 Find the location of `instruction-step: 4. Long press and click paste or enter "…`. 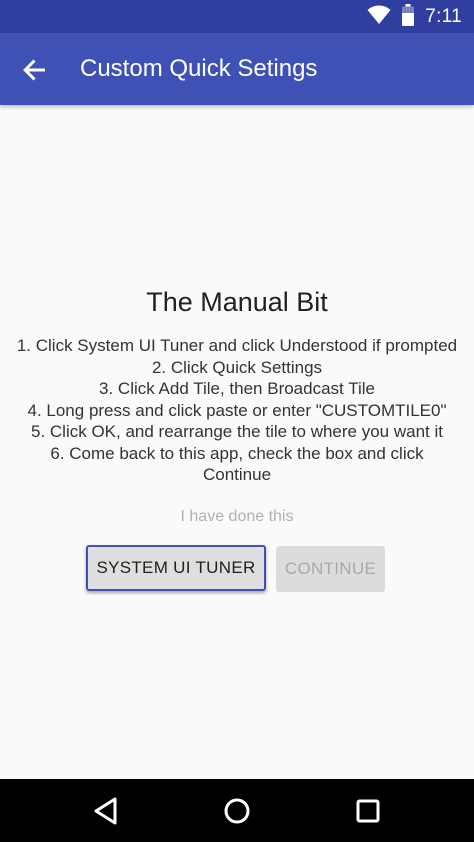

instruction-step: 4. Long press and click paste or enter "… is located at coordinates (237, 410).